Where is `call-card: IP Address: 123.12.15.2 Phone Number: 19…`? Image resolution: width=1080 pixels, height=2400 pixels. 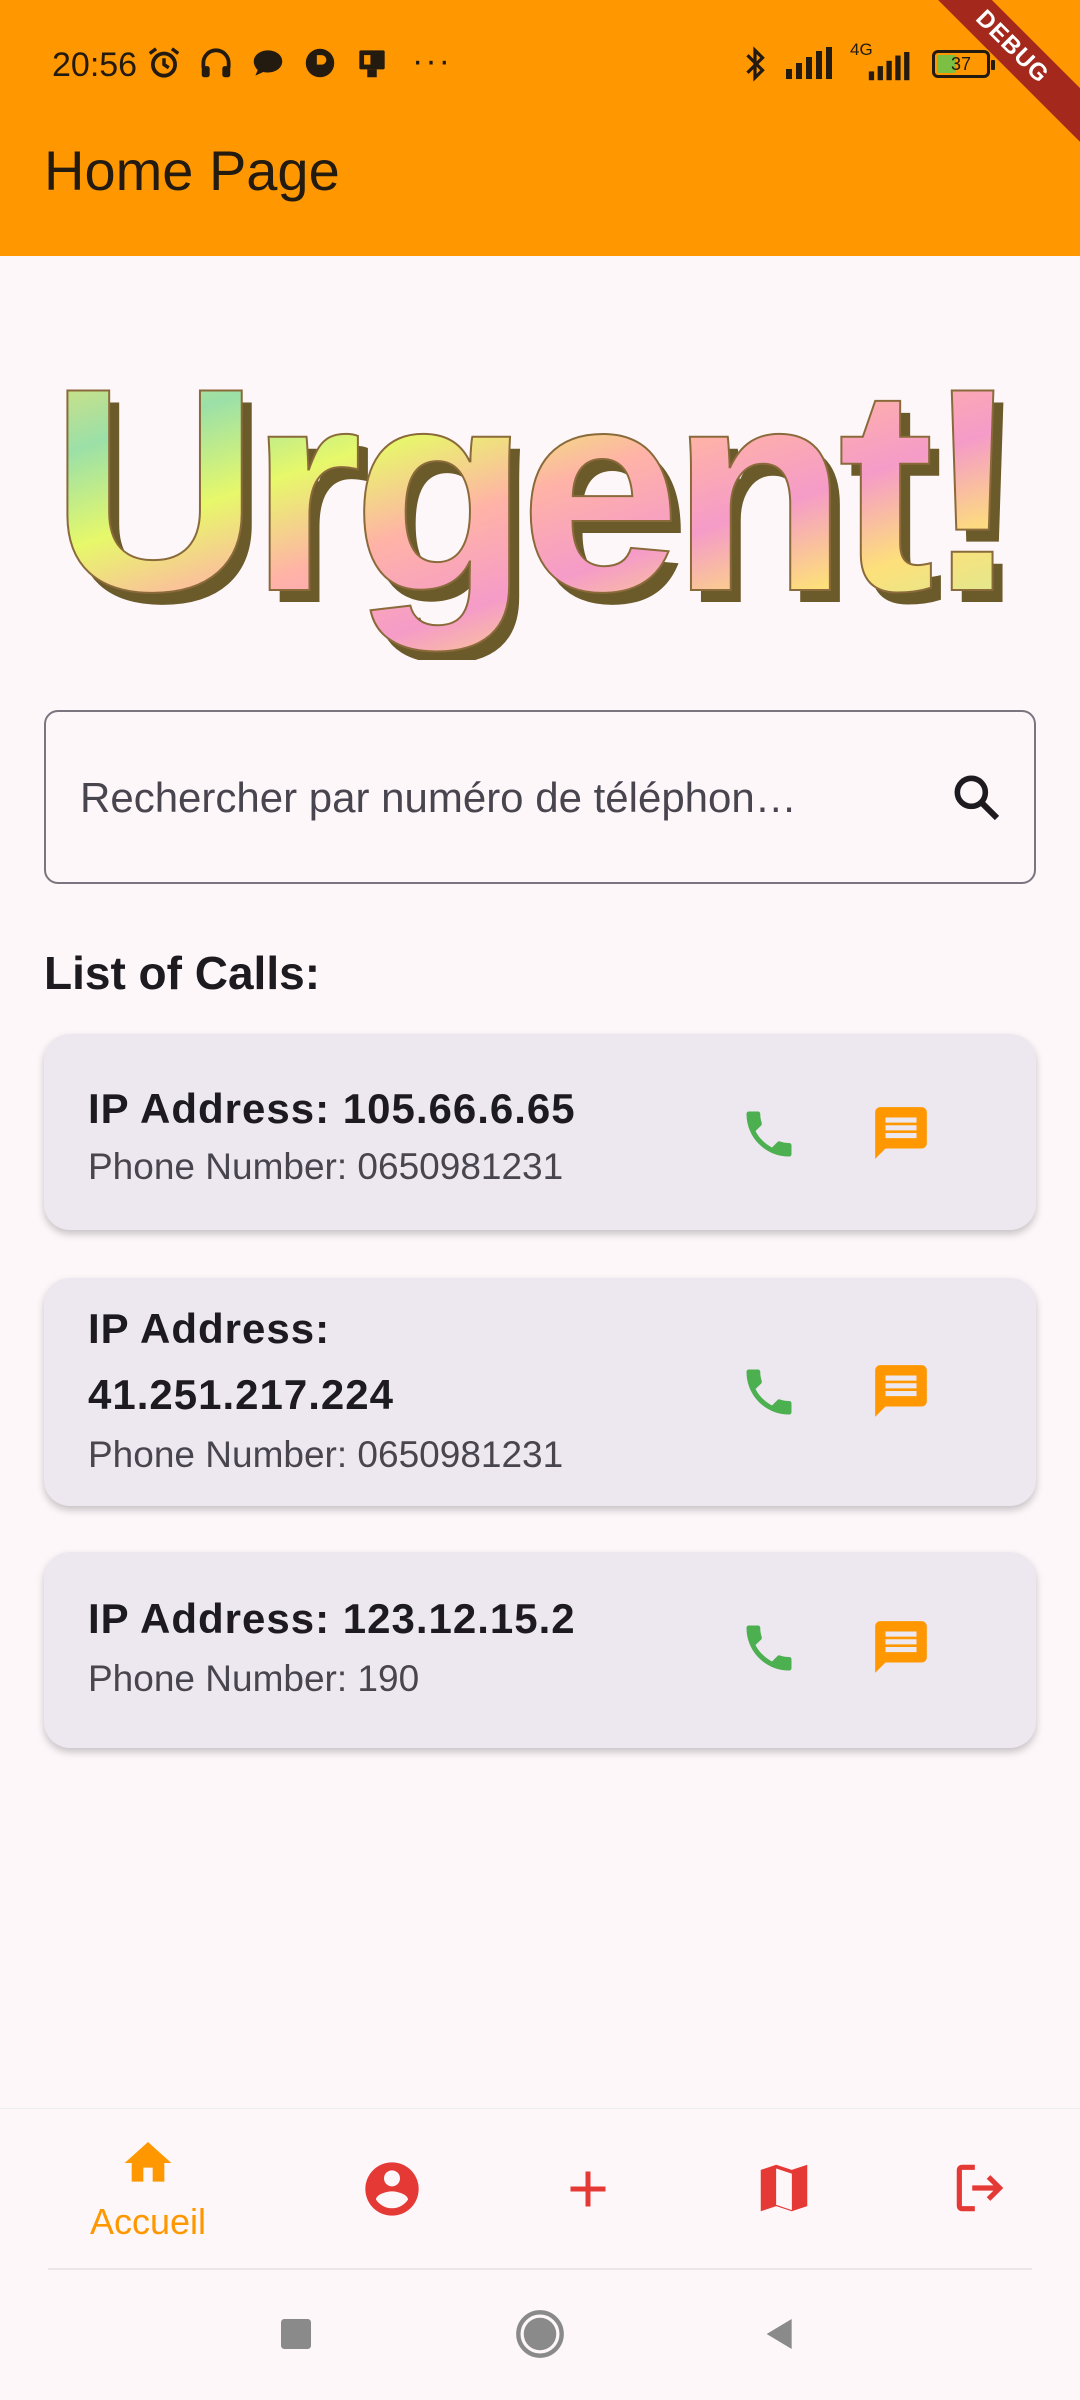 call-card: IP Address: 123.12.15.2 Phone Number: 19… is located at coordinates (540, 1650).